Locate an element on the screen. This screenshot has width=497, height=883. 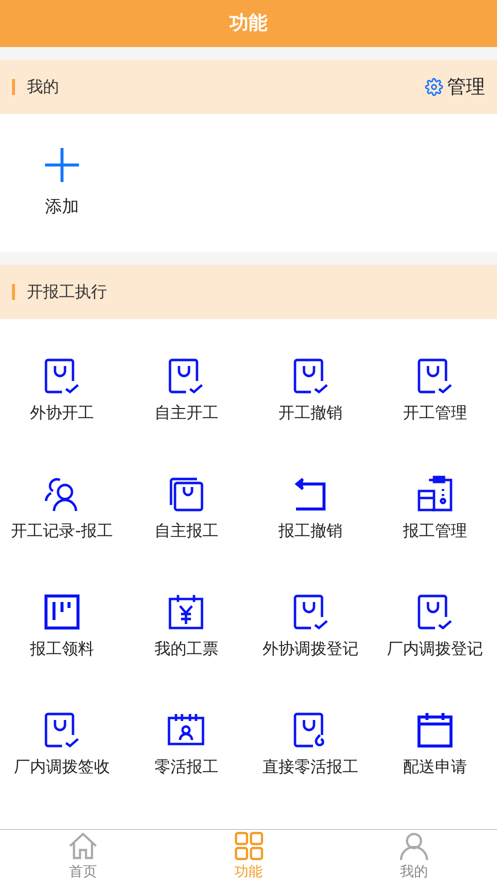
function-item: 直接零活报工 is located at coordinates (310, 769).